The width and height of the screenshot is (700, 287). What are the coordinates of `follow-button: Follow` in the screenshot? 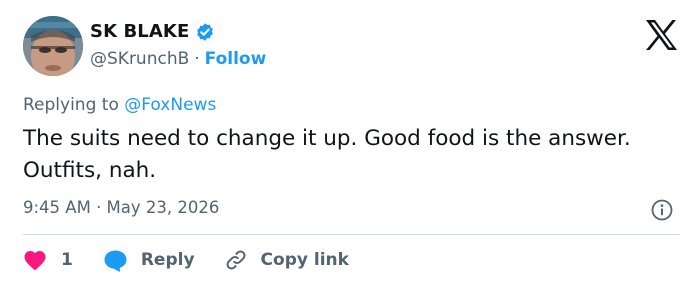 It's located at (236, 59).